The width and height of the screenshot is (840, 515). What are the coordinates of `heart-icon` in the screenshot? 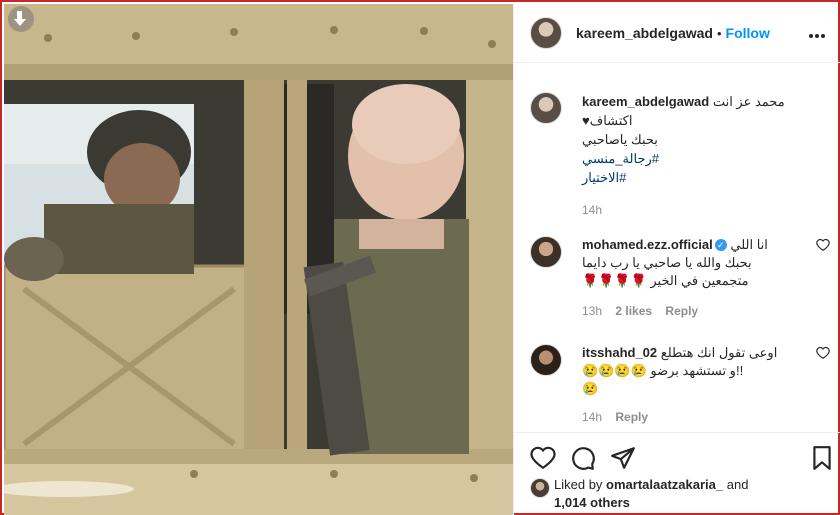 It's located at (543, 458).